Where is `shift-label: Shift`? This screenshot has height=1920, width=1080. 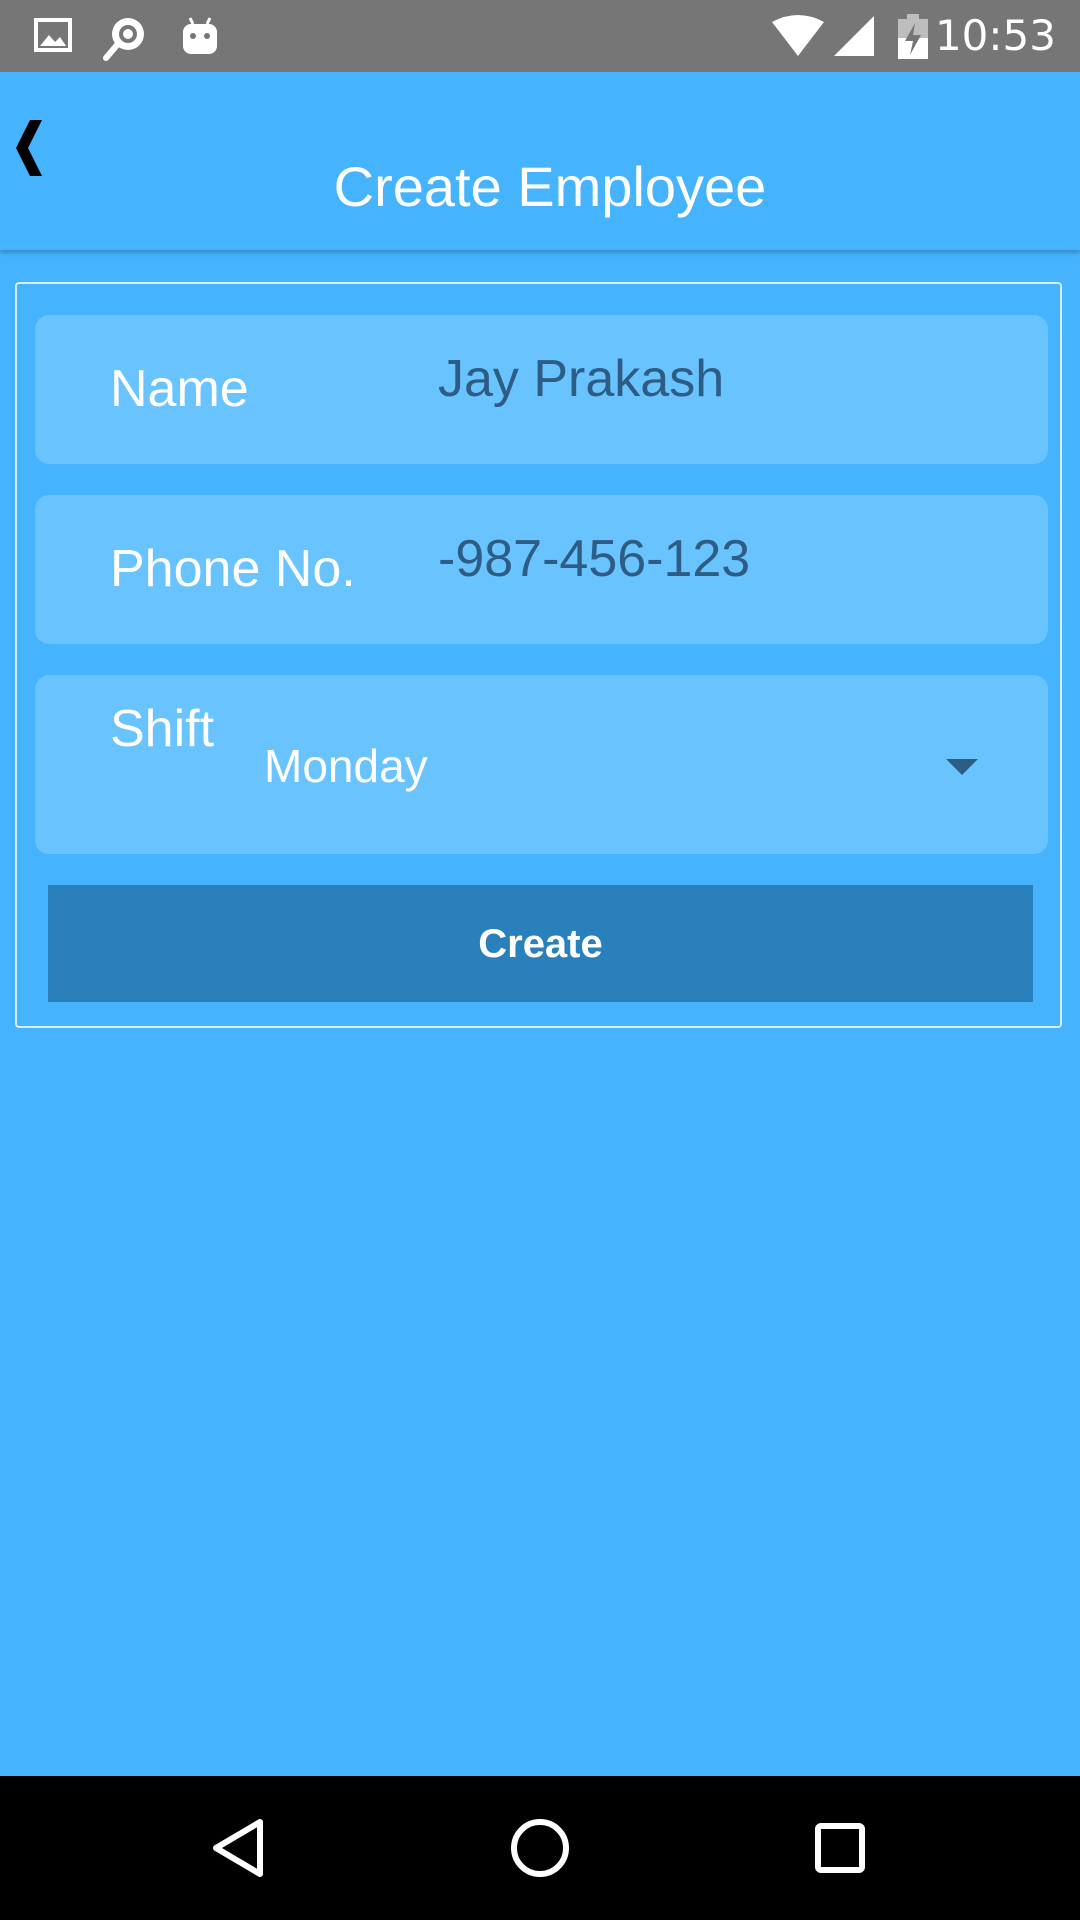 shift-label: Shift is located at coordinates (162, 729).